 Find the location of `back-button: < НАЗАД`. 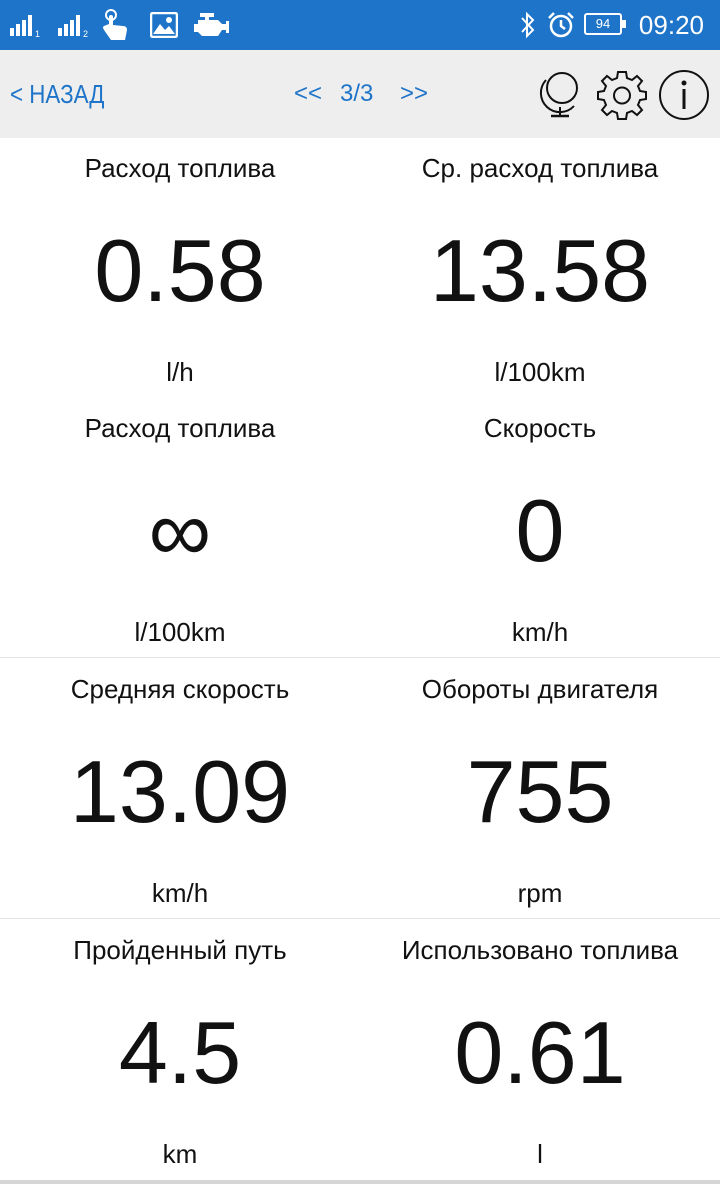

back-button: < НАЗАД is located at coordinates (57, 94).